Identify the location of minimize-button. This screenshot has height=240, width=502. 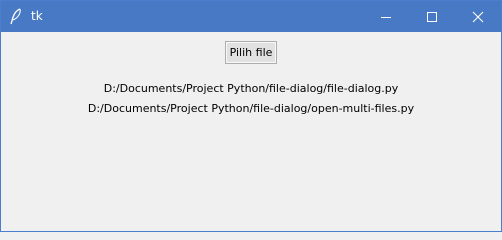
(386, 16).